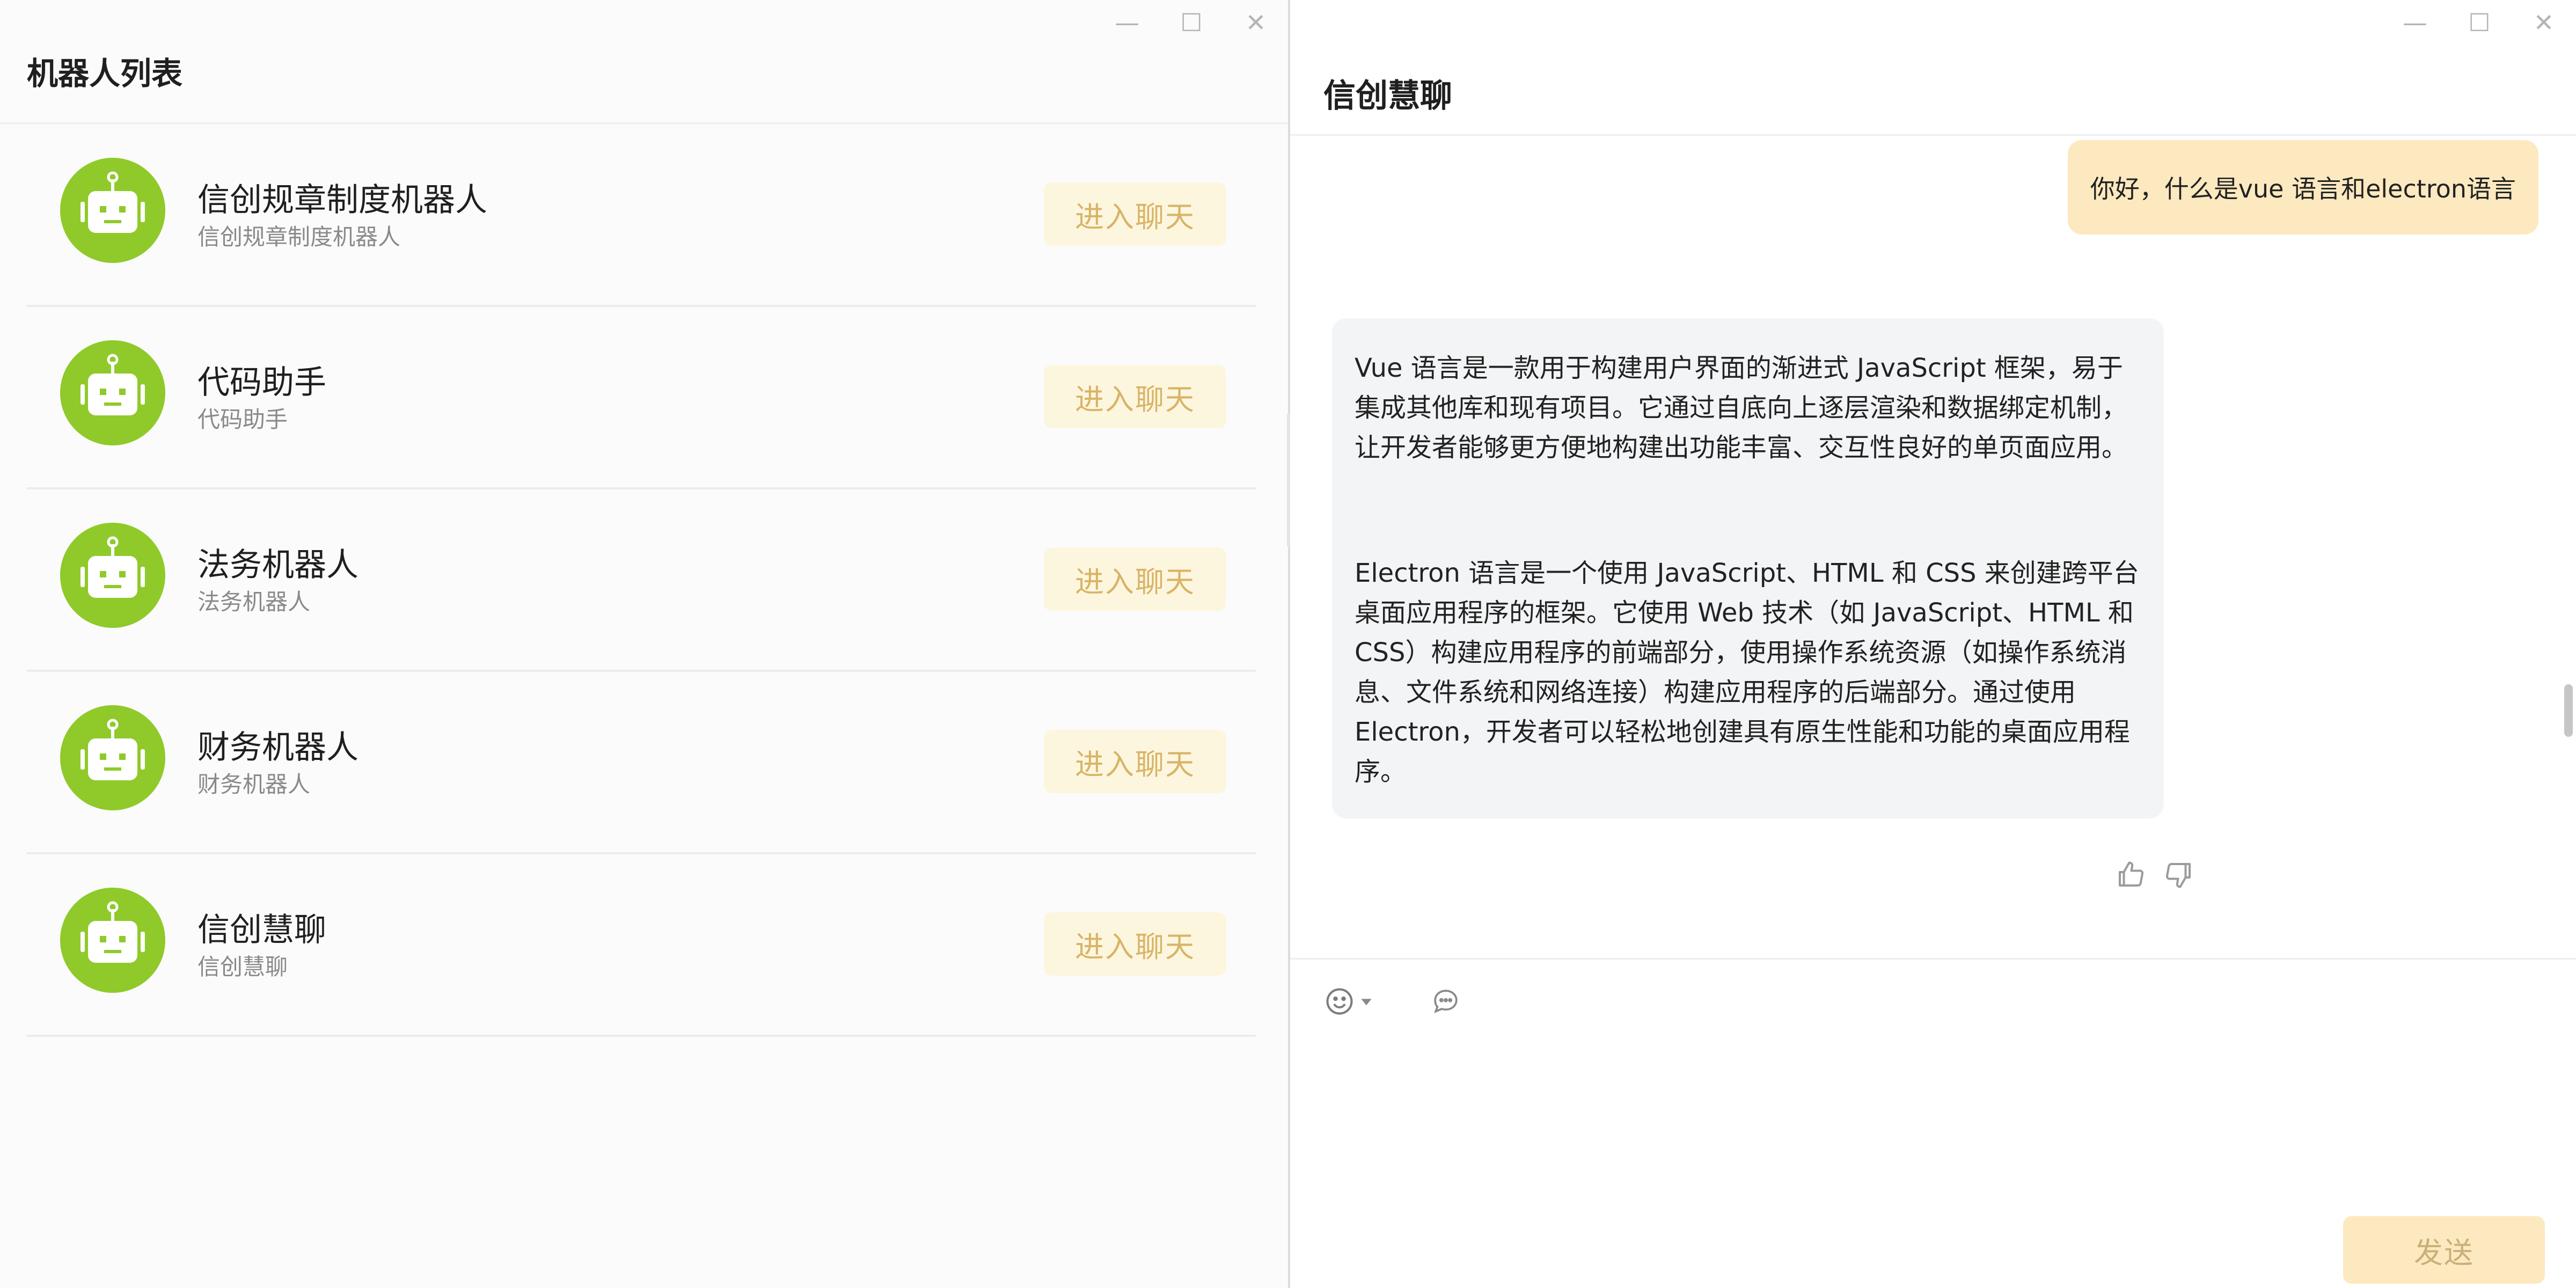  What do you see at coordinates (641, 763) in the screenshot?
I see `robot-list-item: 财务机器人 财务机器人 进入聊天` at bounding box center [641, 763].